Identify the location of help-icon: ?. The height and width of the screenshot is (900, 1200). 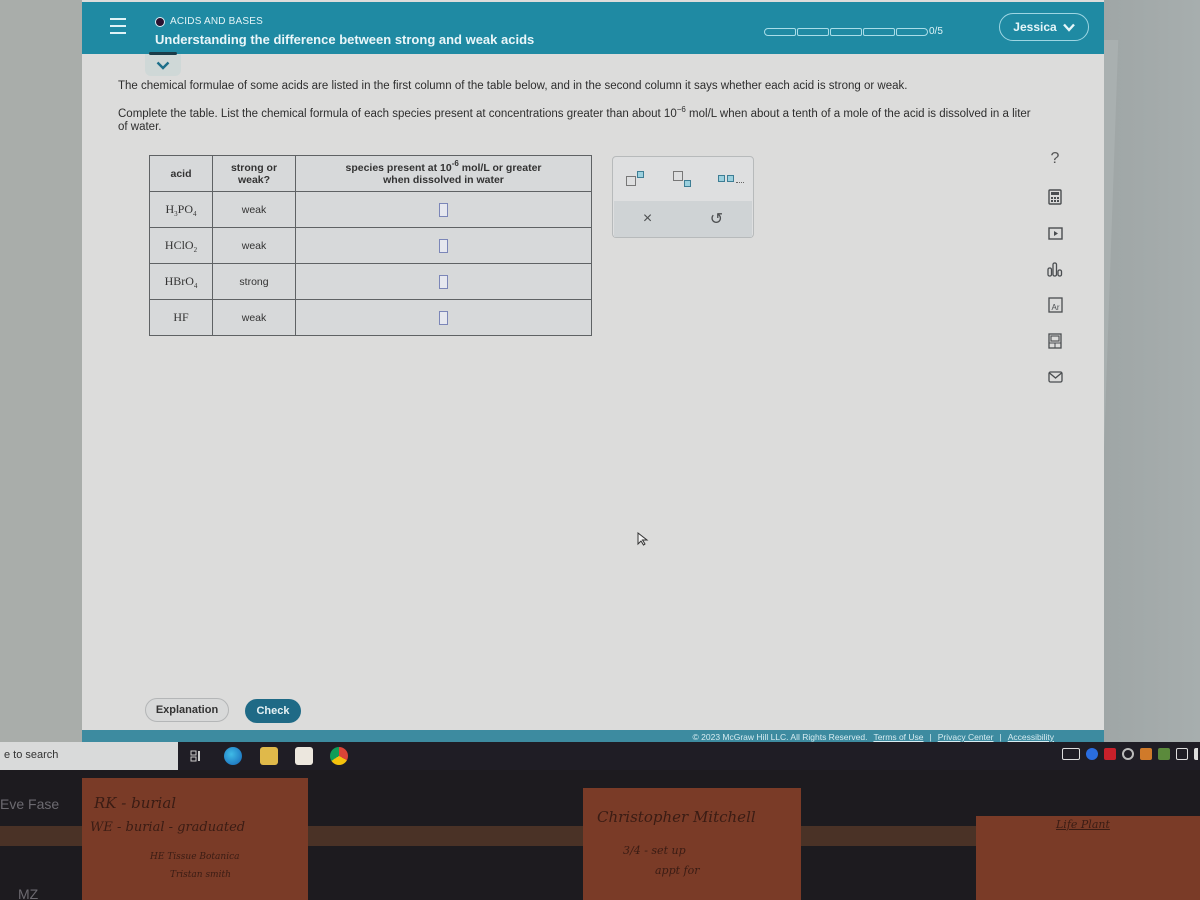
(1055, 159).